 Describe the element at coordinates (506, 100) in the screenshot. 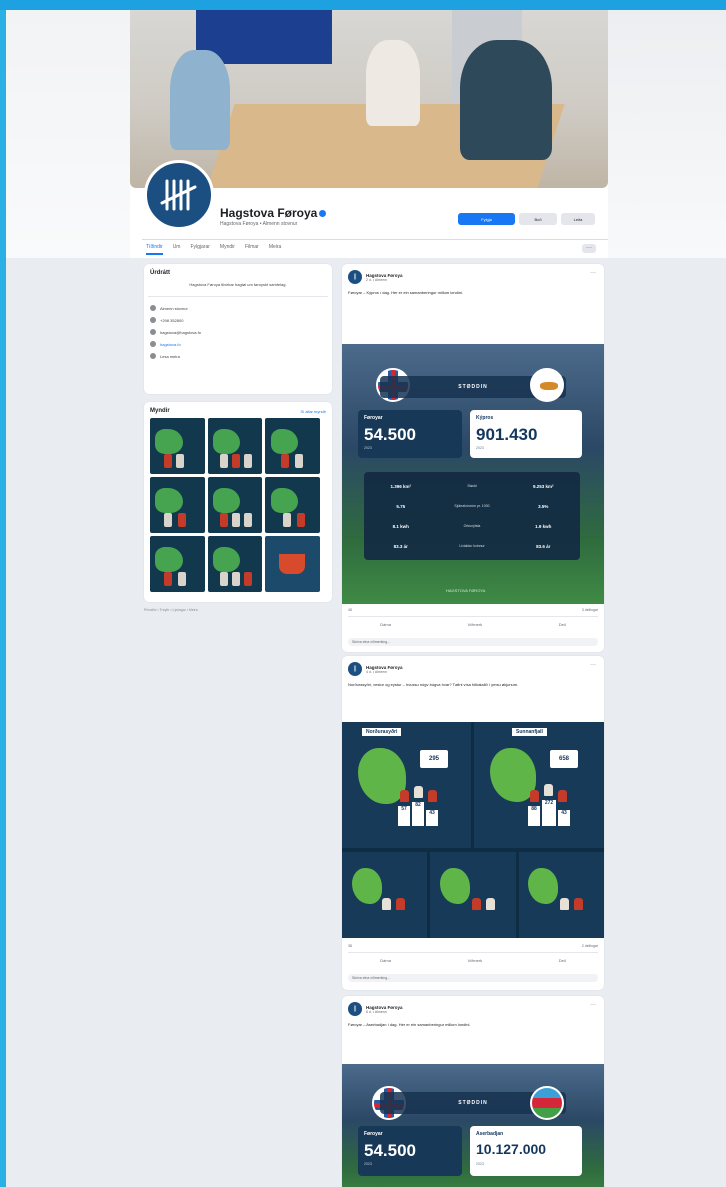

I see `person-right` at that location.